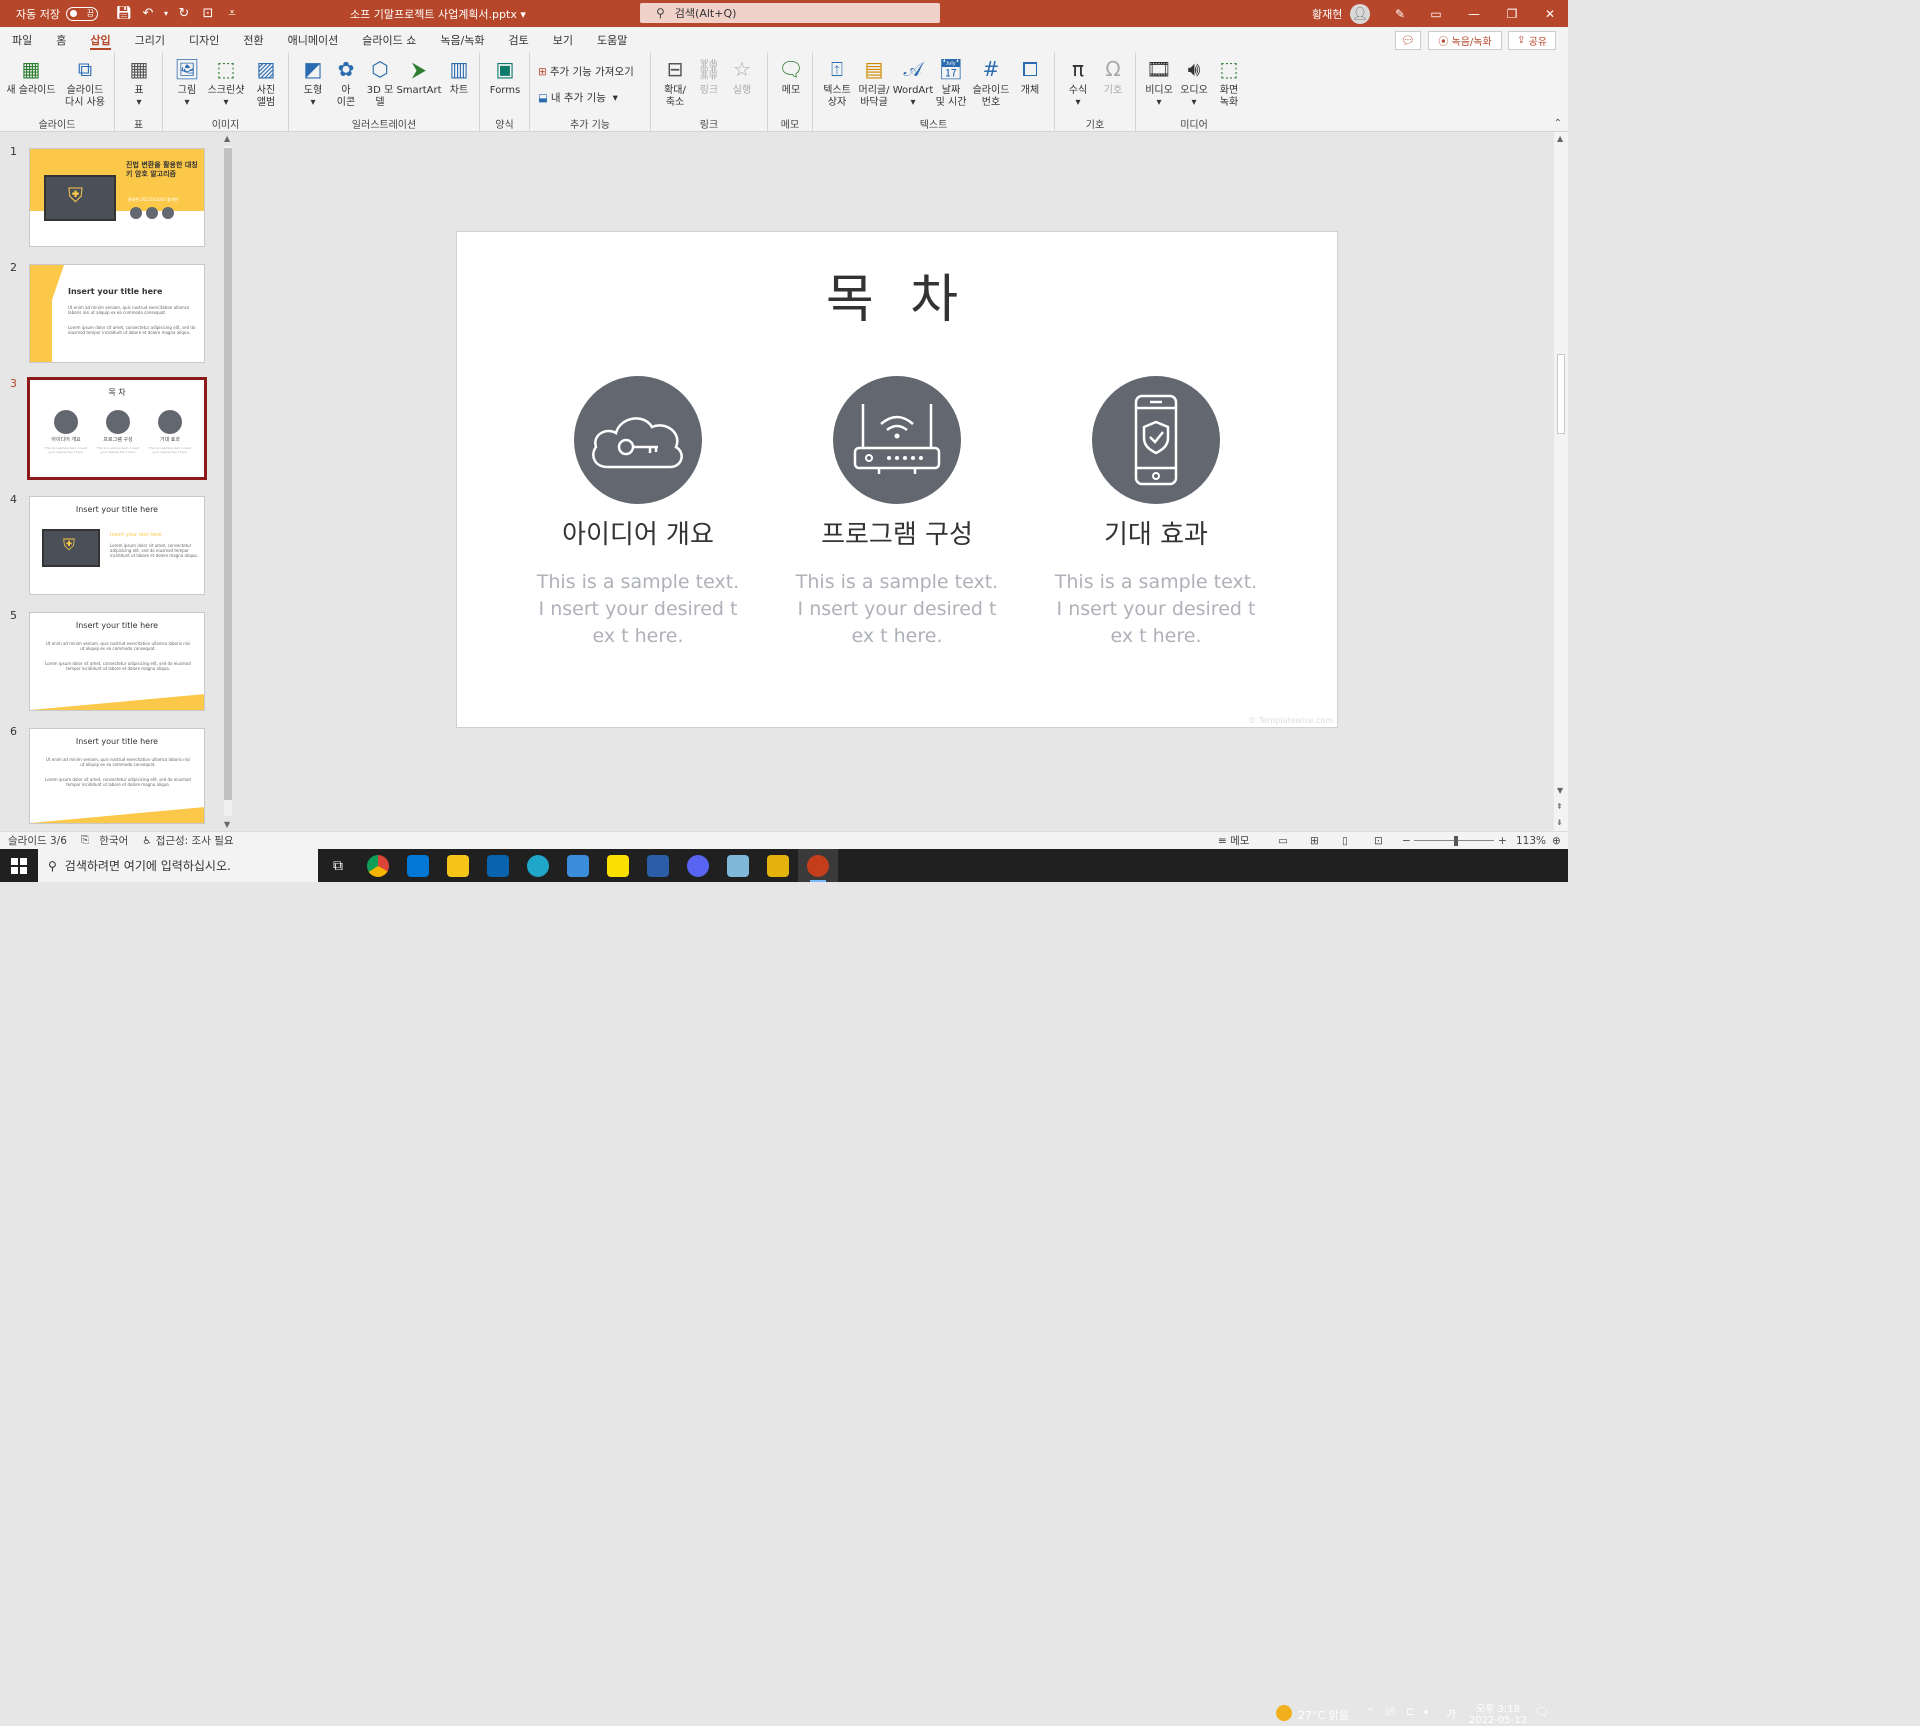 The width and height of the screenshot is (1920, 1726). I want to click on meet-icon: ⎚, so click(1390, 1712).